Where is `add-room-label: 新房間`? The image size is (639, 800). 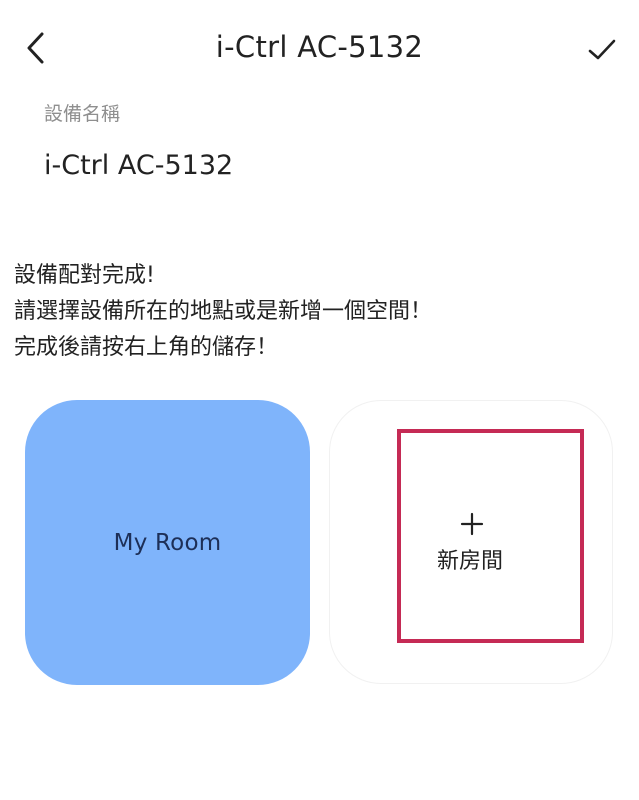 add-room-label: 新房間 is located at coordinates (469, 561).